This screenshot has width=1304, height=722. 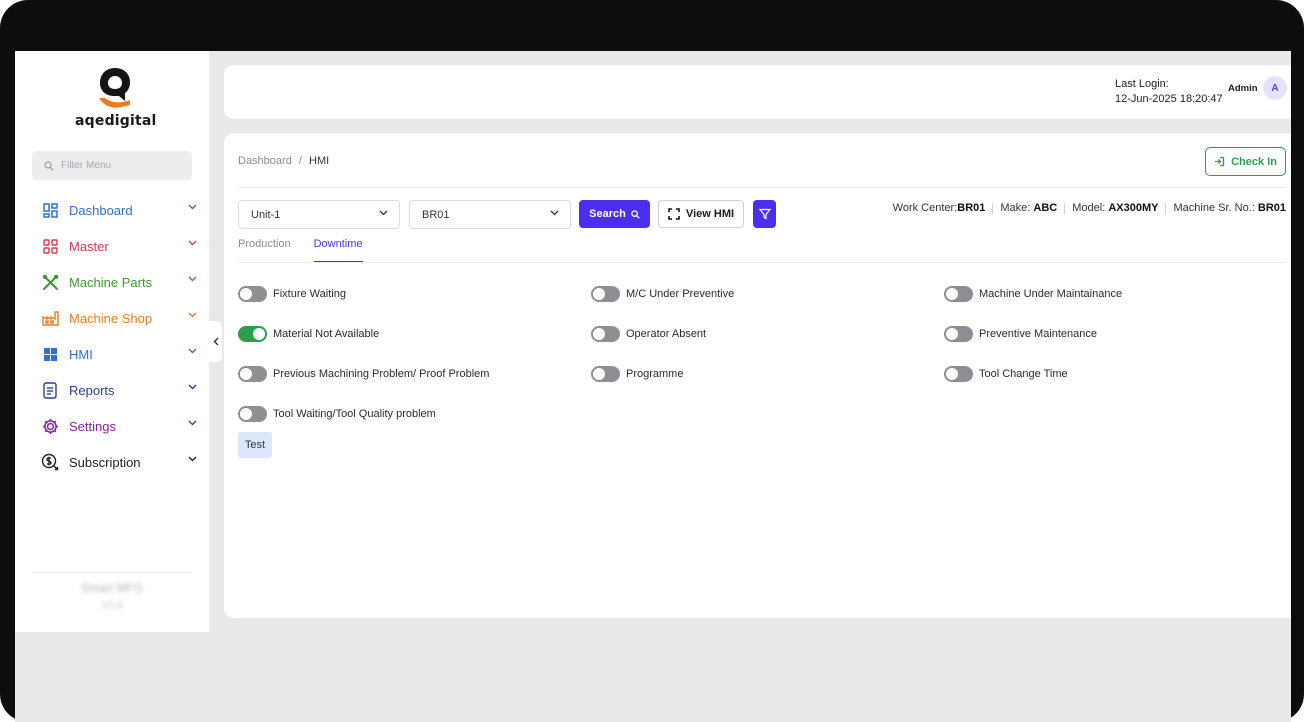 What do you see at coordinates (92, 390) in the screenshot?
I see `sidebar-item-label: Reports` at bounding box center [92, 390].